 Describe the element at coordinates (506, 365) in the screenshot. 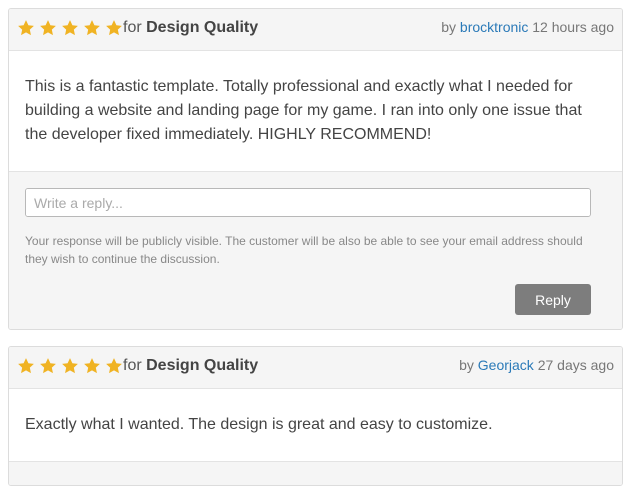

I see `author-link: Georjack` at that location.